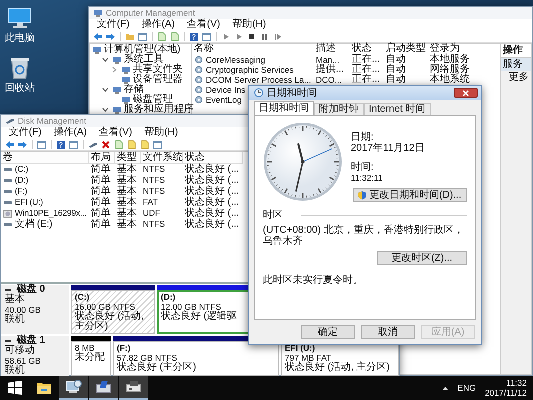 Image resolution: width=533 pixels, height=400 pixels. Describe the element at coordinates (158, 80) in the screenshot. I see `tree-item: 设备管理器` at that location.